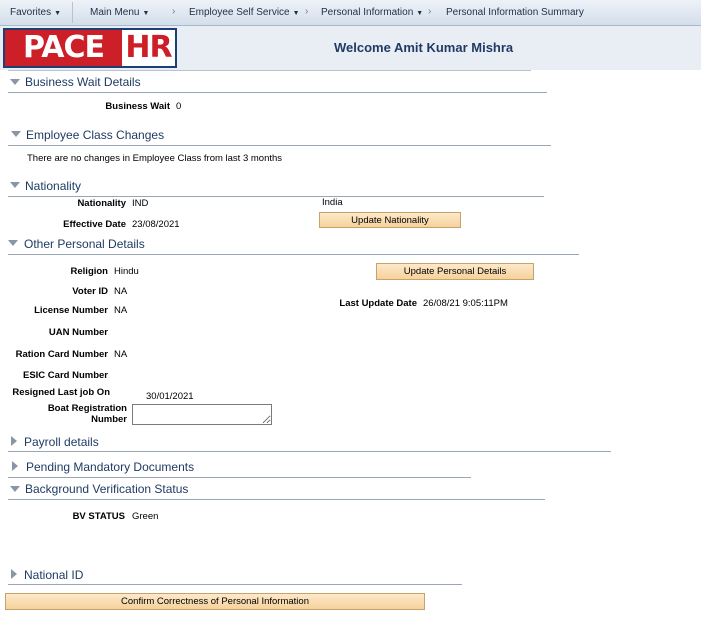 The width and height of the screenshot is (701, 630). Describe the element at coordinates (115, 12) in the screenshot. I see `nav-main-menu-label: Main Menu` at that location.